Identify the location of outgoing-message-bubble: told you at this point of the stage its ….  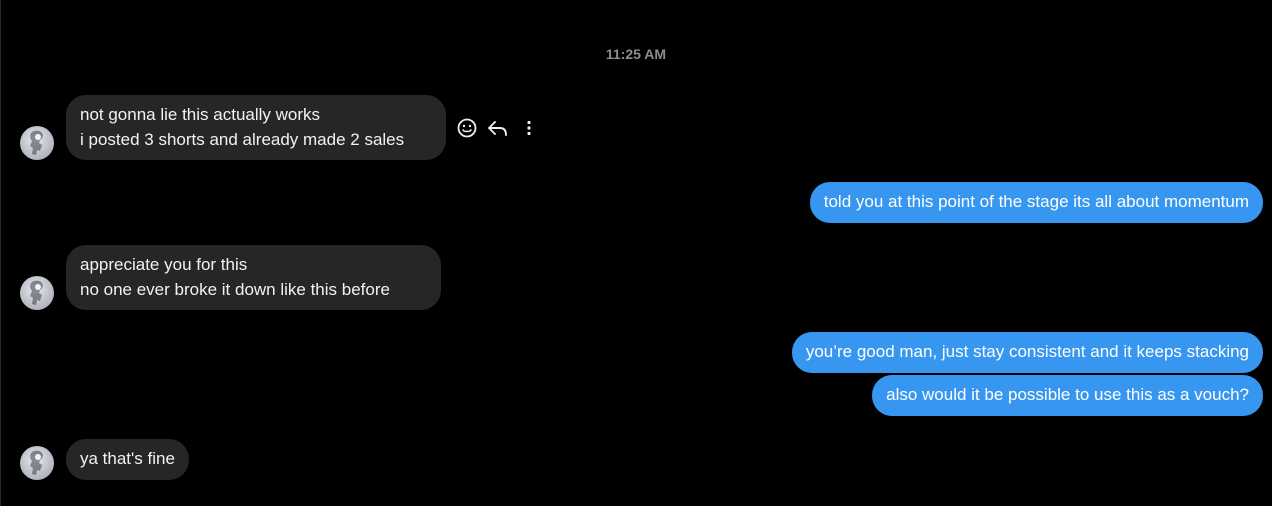
(1036, 202).